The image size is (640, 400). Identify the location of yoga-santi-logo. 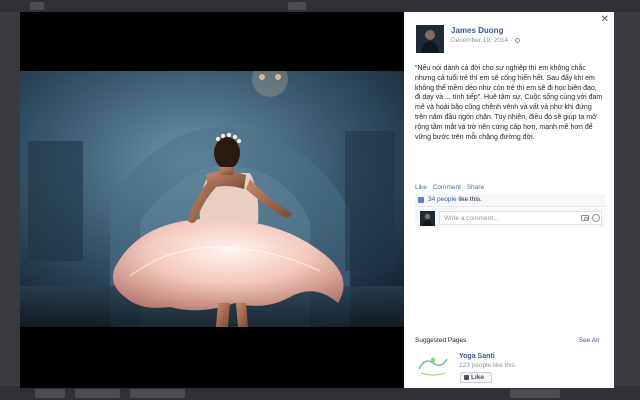
(433, 366).